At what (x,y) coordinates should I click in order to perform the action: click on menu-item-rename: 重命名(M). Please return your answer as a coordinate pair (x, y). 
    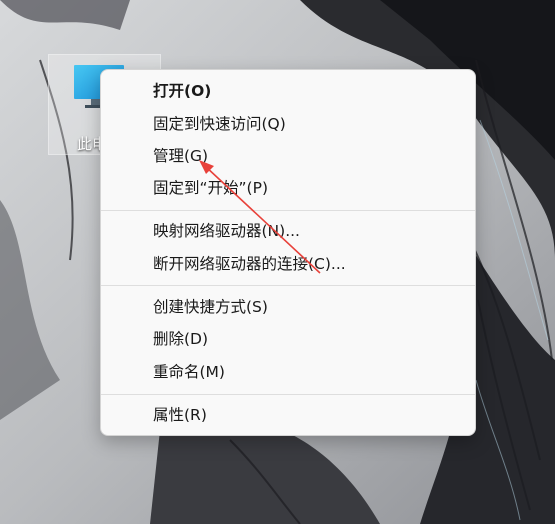
    Looking at the image, I should click on (189, 372).